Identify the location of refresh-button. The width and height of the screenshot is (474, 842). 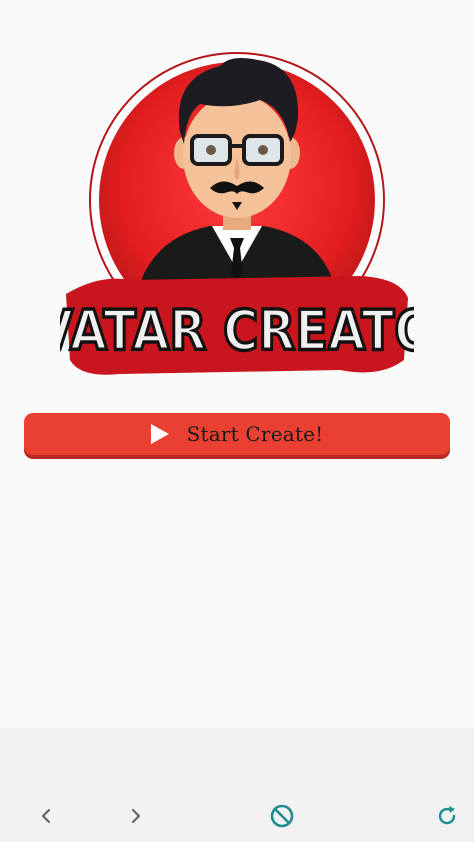
(447, 816).